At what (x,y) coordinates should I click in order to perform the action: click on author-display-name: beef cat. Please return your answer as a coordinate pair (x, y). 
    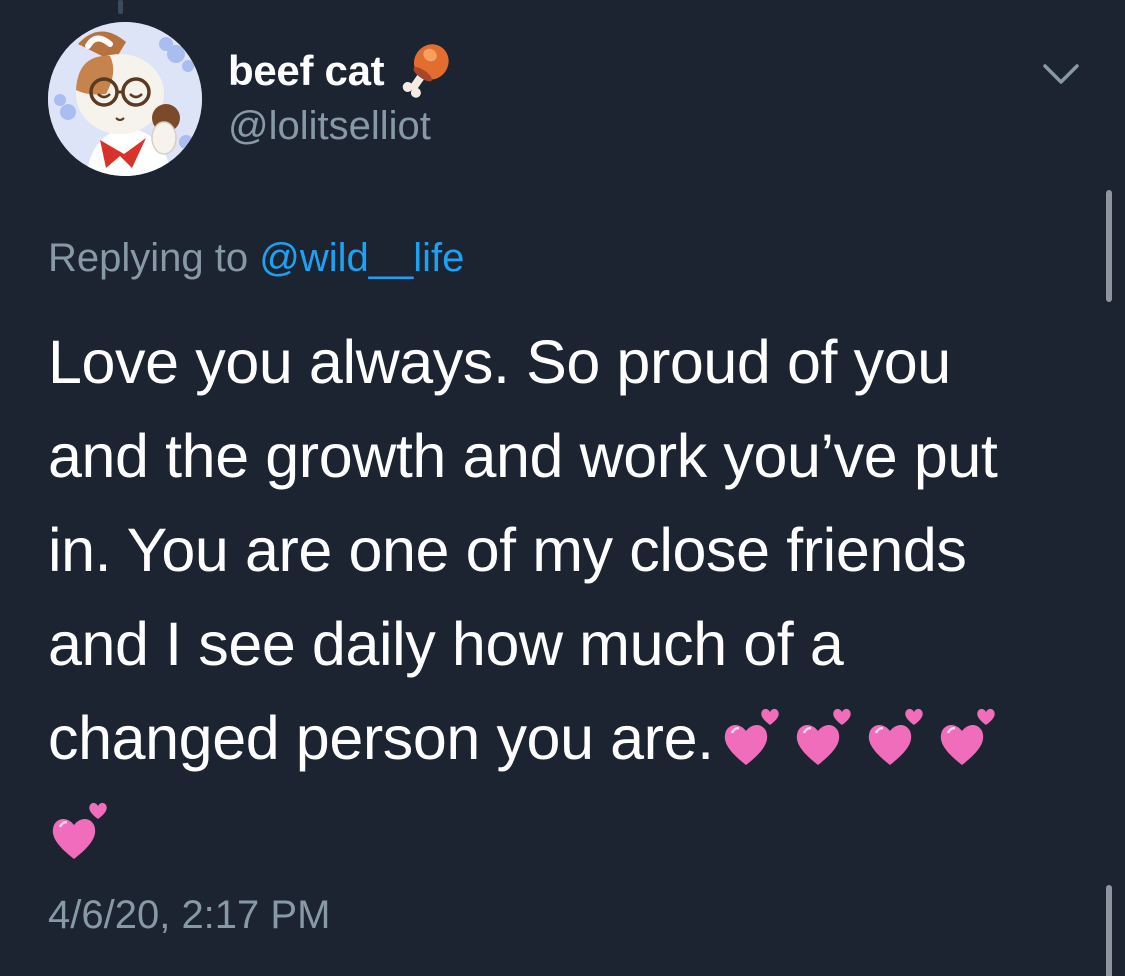
    Looking at the image, I should click on (306, 71).